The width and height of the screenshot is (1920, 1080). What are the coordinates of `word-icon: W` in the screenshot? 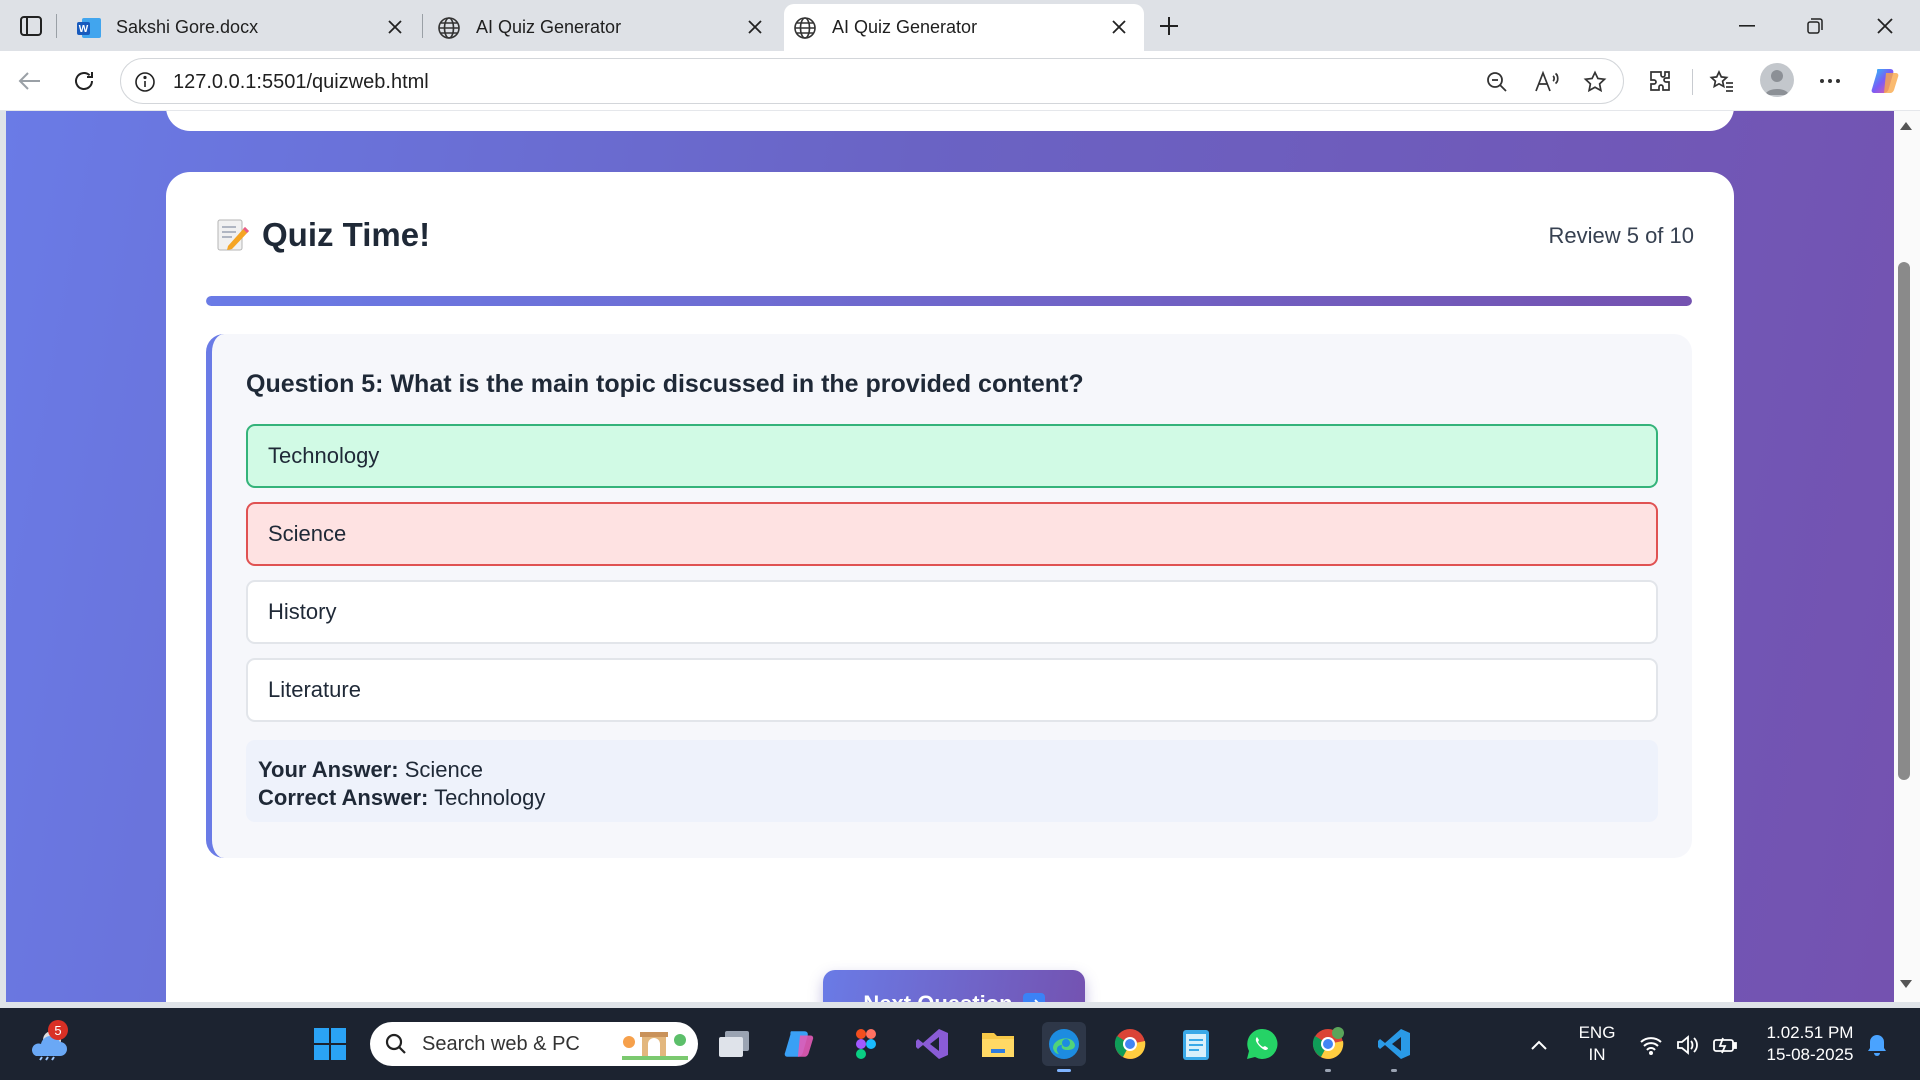 It's located at (89, 28).